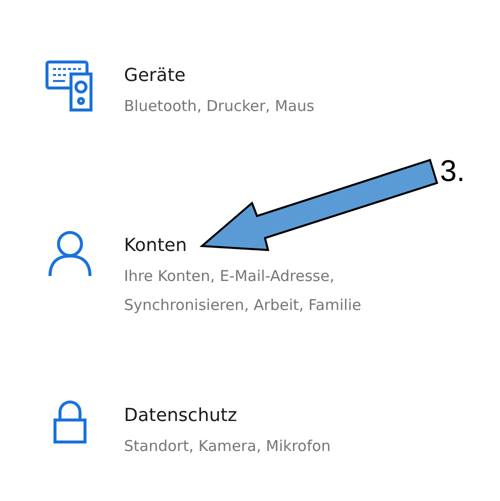 Image resolution: width=500 pixels, height=501 pixels. Describe the element at coordinates (219, 76) in the screenshot. I see `settings-title: Geräte` at that location.